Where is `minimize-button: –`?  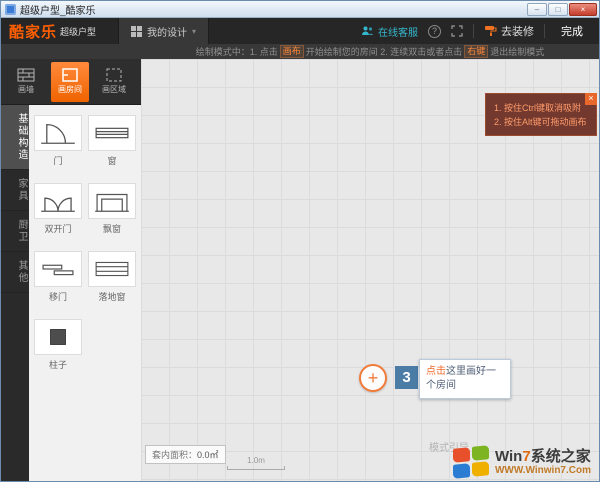
minimize-button: – is located at coordinates (537, 9).